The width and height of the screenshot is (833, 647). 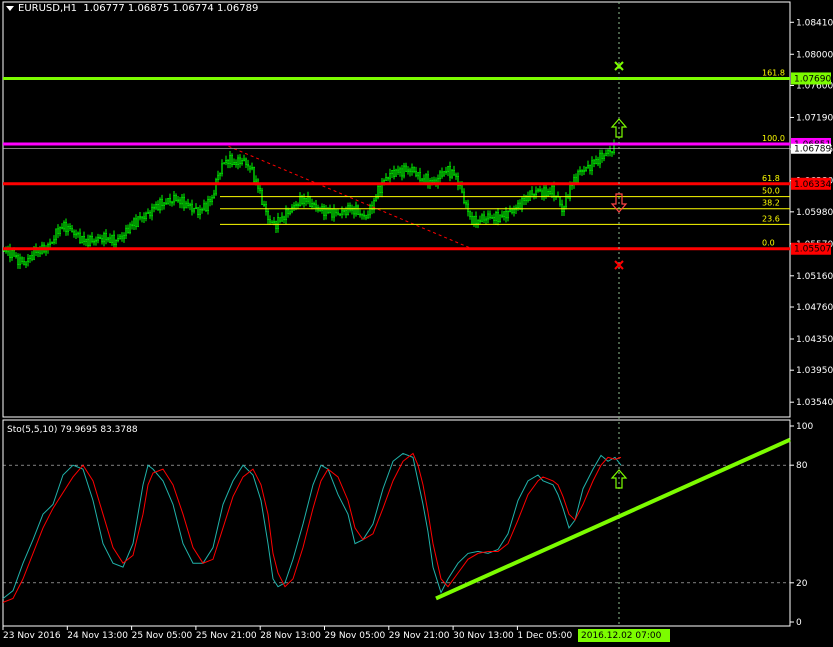 What do you see at coordinates (814, 23) in the screenshot?
I see `price-tick-label: 1.08410` at bounding box center [814, 23].